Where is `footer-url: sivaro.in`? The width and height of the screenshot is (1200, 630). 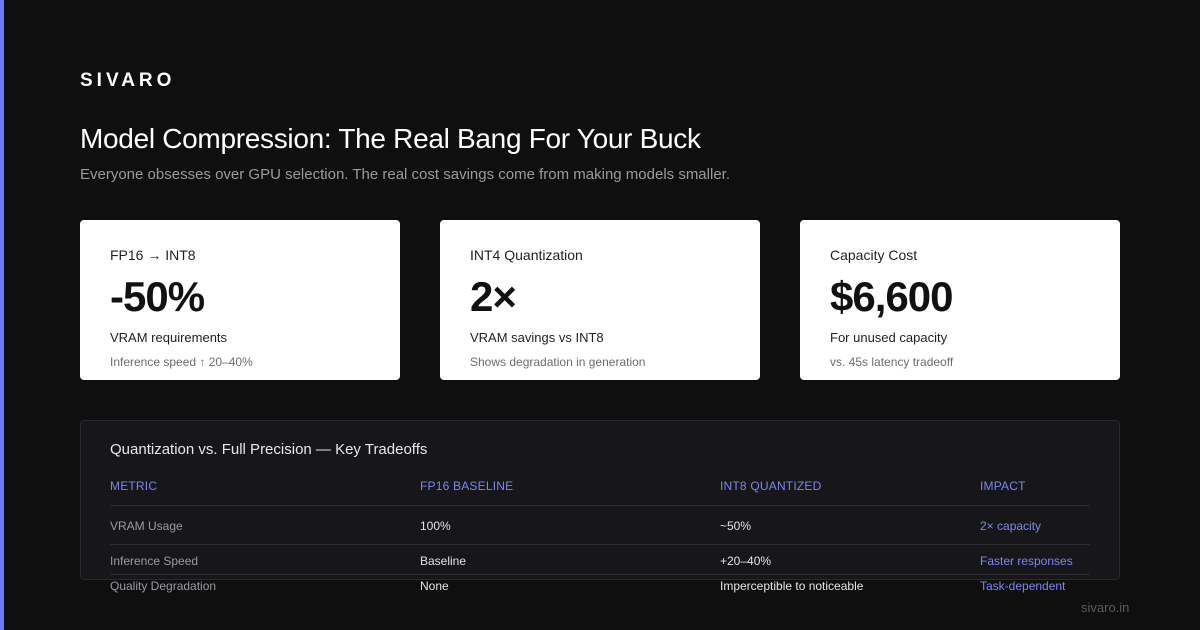
footer-url: sivaro.in is located at coordinates (1105, 607).